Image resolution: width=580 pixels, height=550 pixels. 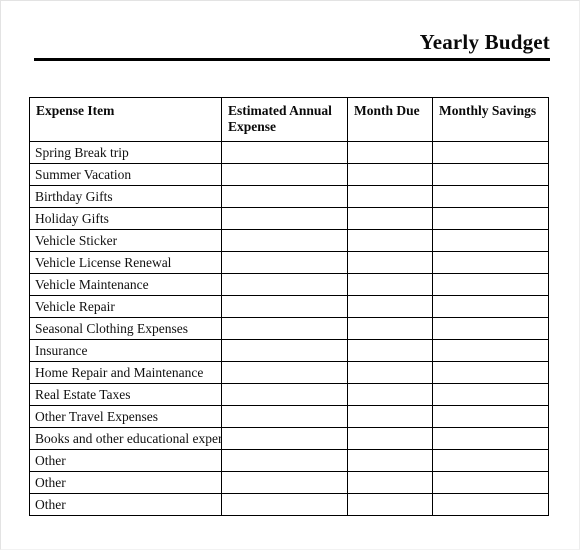 What do you see at coordinates (125, 174) in the screenshot?
I see `cell-expense_item: Summer Vacation` at bounding box center [125, 174].